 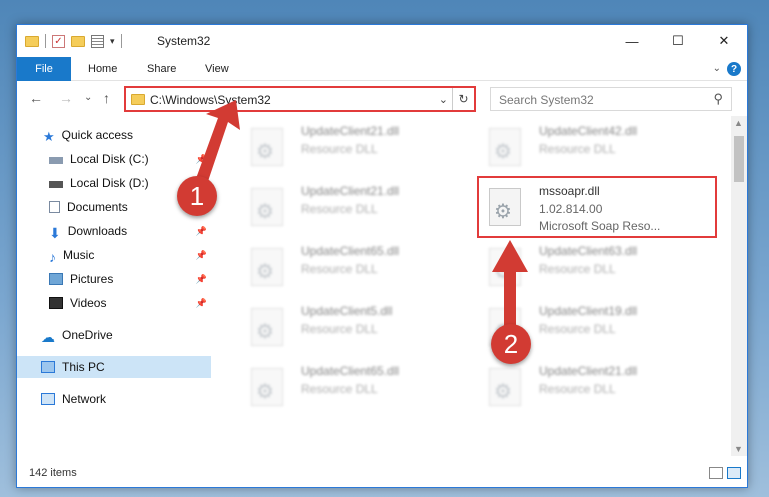 What do you see at coordinates (197, 196) in the screenshot?
I see `step-1-callout: 1` at bounding box center [197, 196].